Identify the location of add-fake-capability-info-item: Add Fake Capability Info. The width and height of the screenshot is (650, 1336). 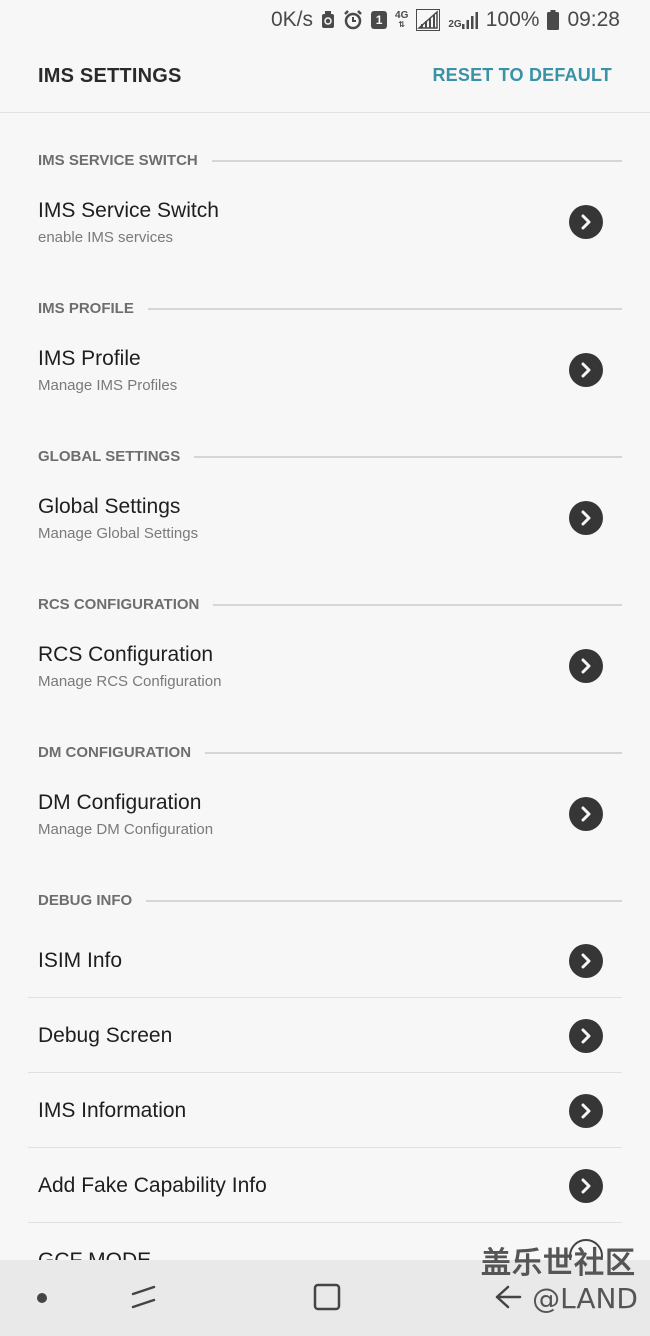
(325, 1185).